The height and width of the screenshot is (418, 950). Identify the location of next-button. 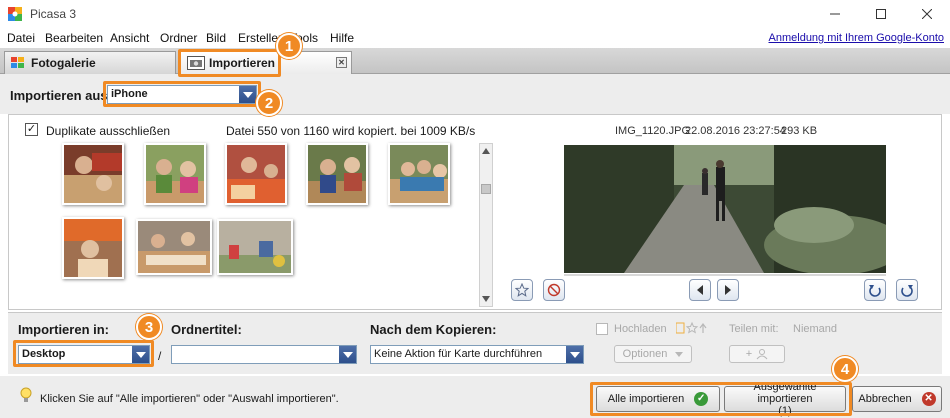
(728, 290).